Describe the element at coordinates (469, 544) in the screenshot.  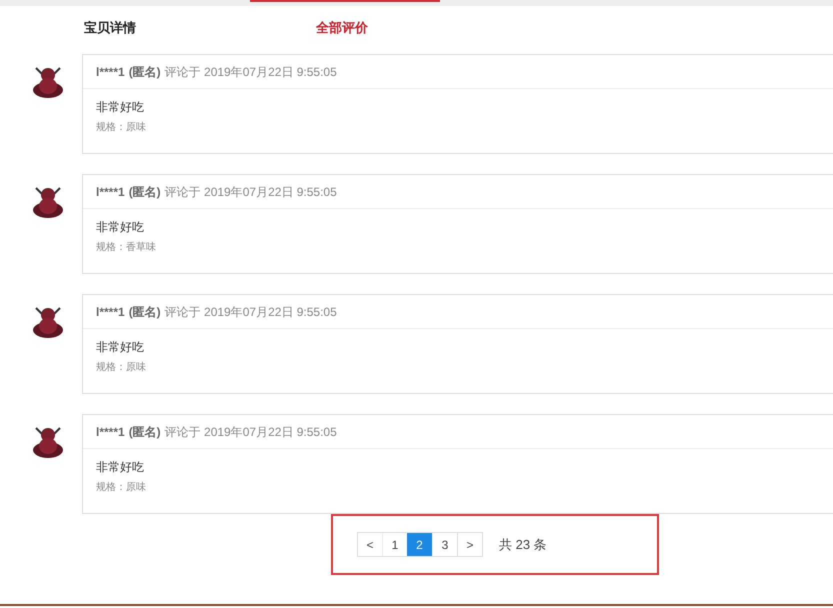
I see `next-page-button: >` at that location.